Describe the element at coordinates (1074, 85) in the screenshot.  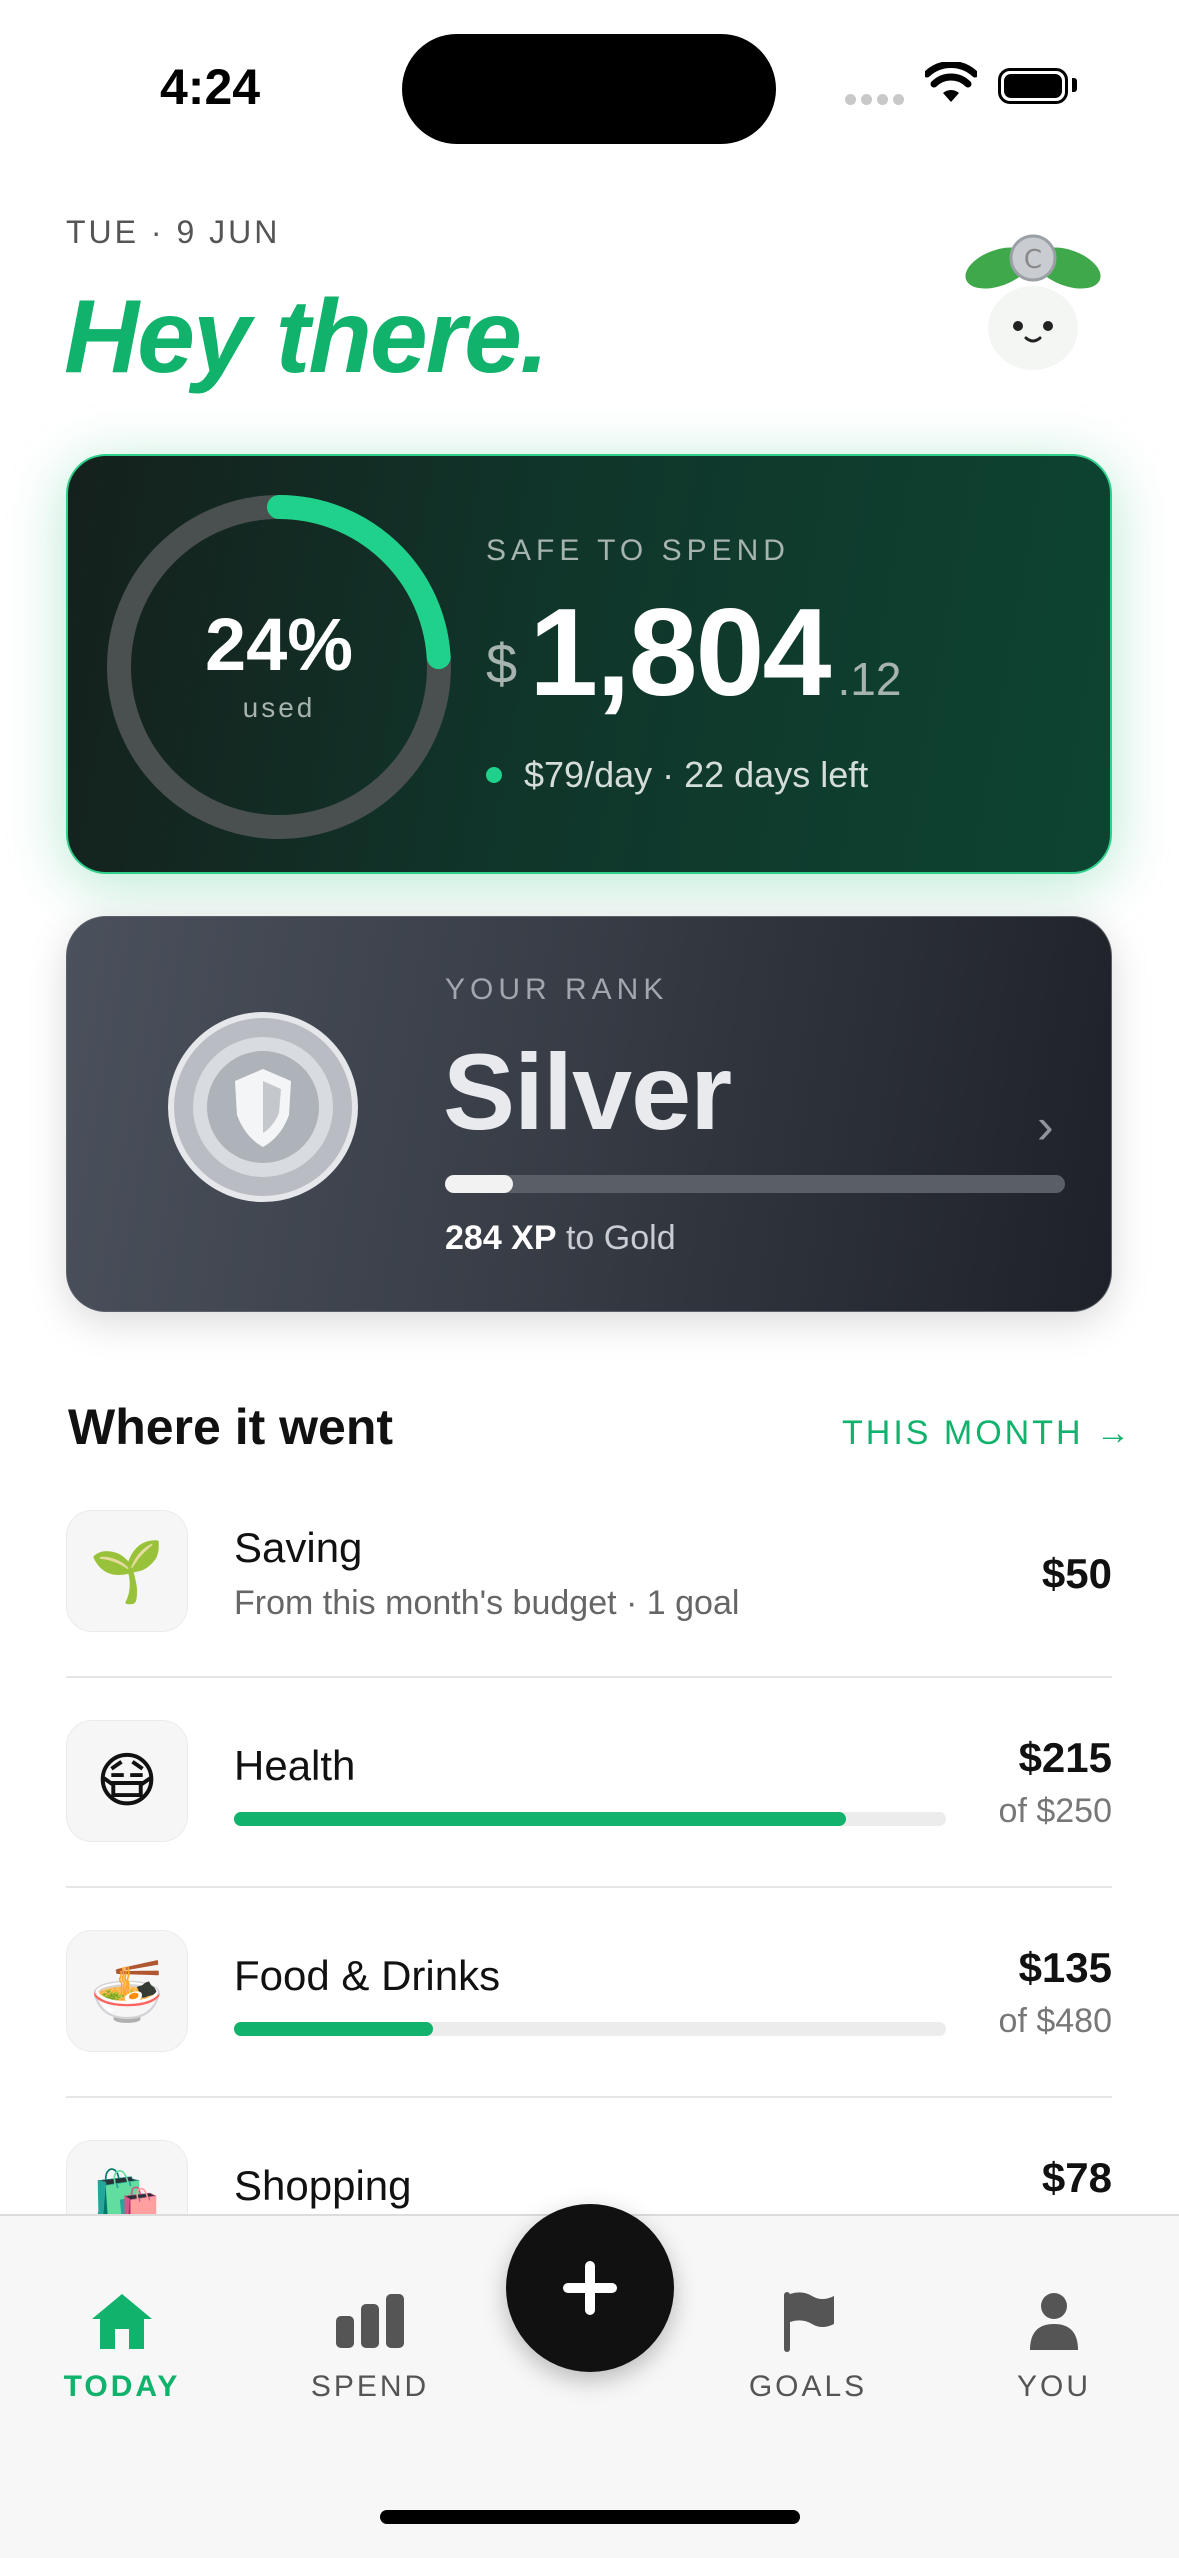
I see `battery-tip` at that location.